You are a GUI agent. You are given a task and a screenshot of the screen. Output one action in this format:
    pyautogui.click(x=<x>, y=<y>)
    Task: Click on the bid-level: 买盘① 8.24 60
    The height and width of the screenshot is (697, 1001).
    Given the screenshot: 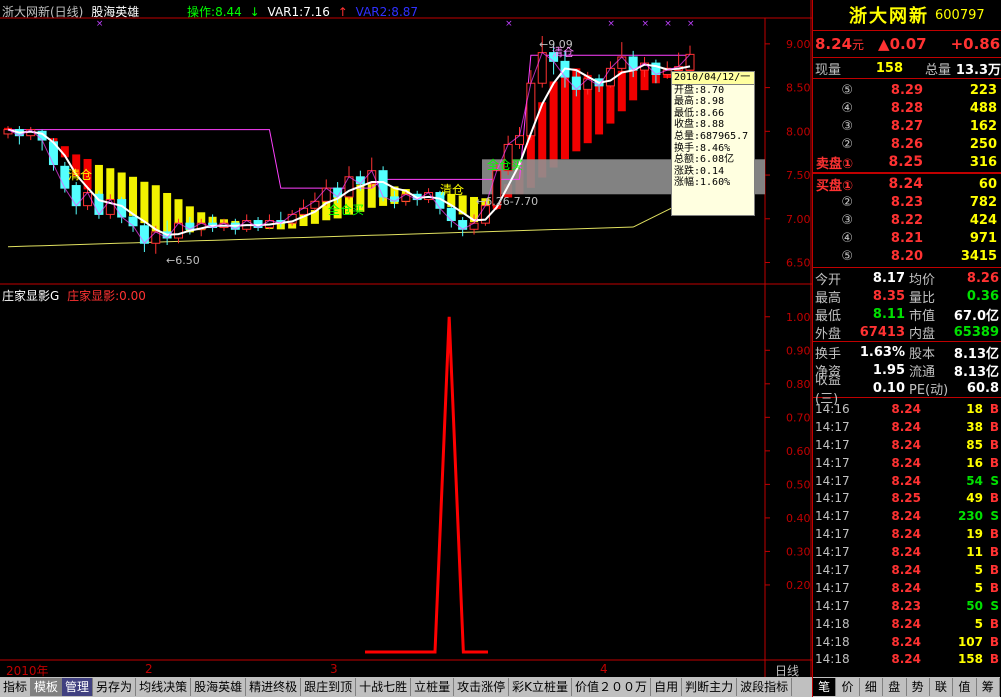 What is the action you would take?
    pyautogui.click(x=906, y=185)
    